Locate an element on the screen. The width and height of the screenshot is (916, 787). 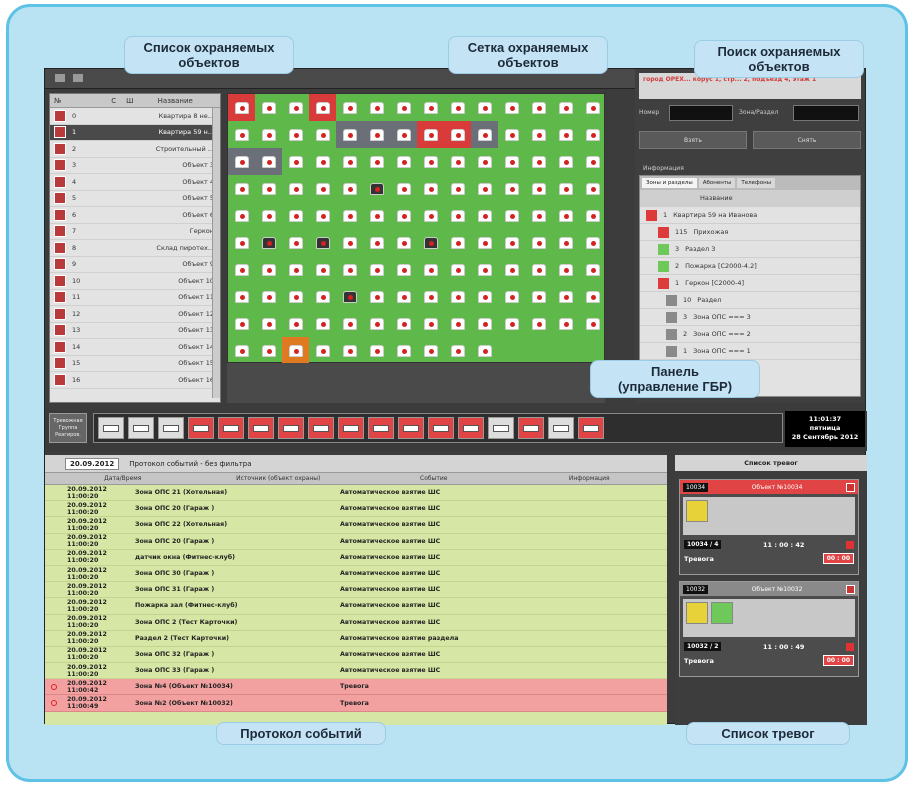
object-row: 12 Объект 12 is located at coordinates (135, 314).